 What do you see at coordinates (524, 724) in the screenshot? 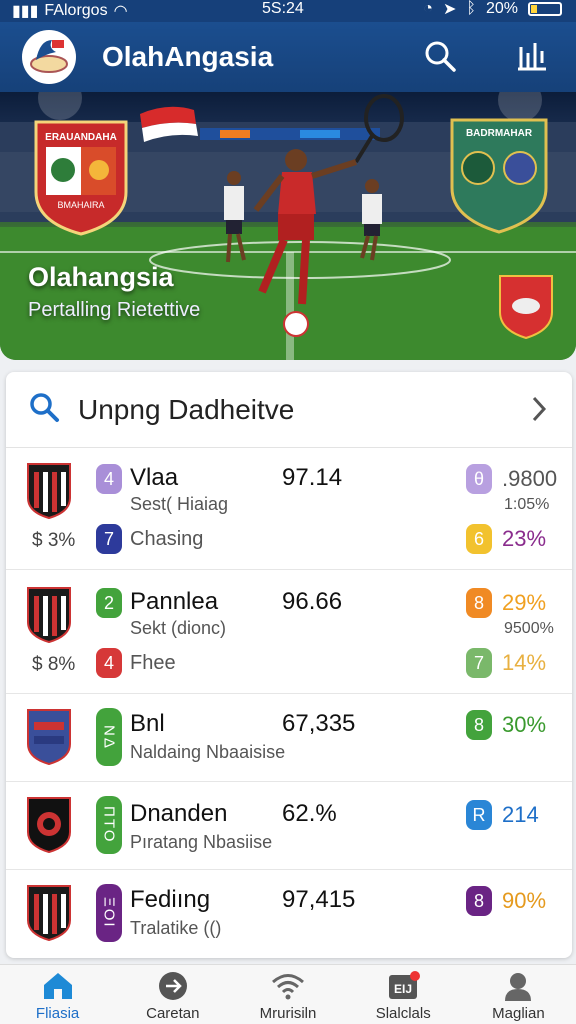
I see `stat-value: 30%` at bounding box center [524, 724].